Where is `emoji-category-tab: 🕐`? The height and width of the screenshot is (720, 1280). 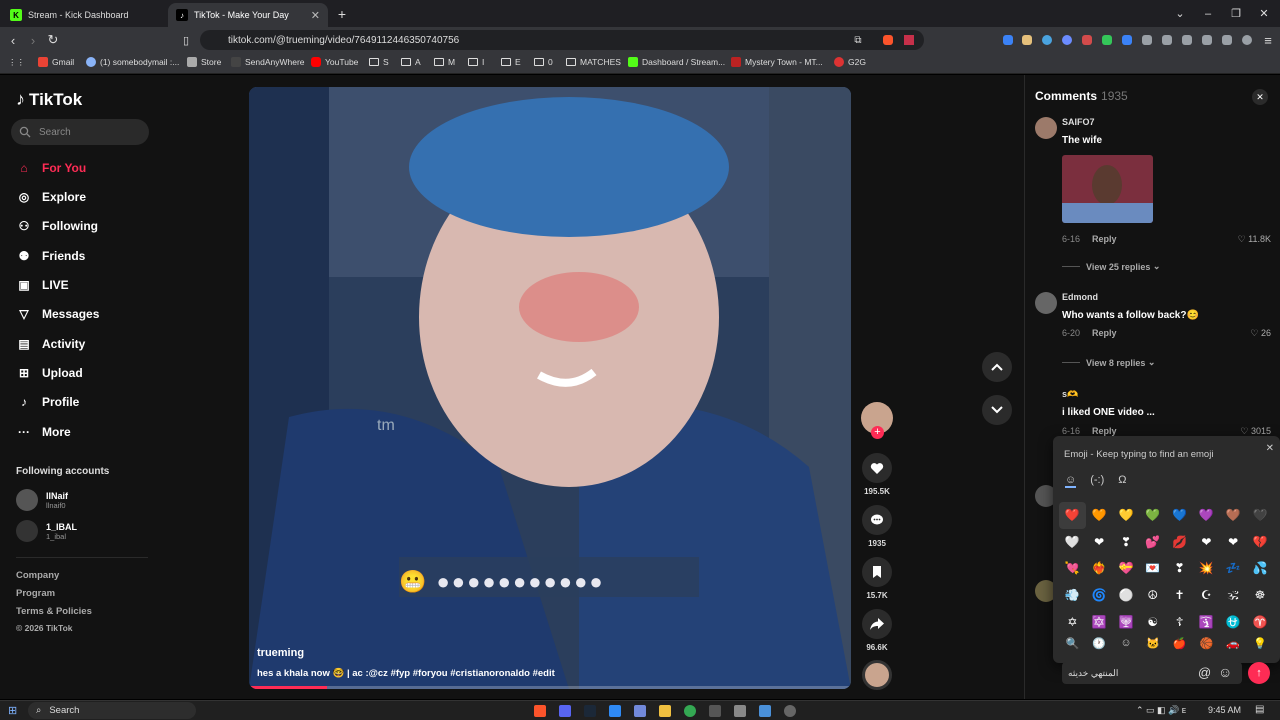 emoji-category-tab: 🕐 is located at coordinates (1099, 643).